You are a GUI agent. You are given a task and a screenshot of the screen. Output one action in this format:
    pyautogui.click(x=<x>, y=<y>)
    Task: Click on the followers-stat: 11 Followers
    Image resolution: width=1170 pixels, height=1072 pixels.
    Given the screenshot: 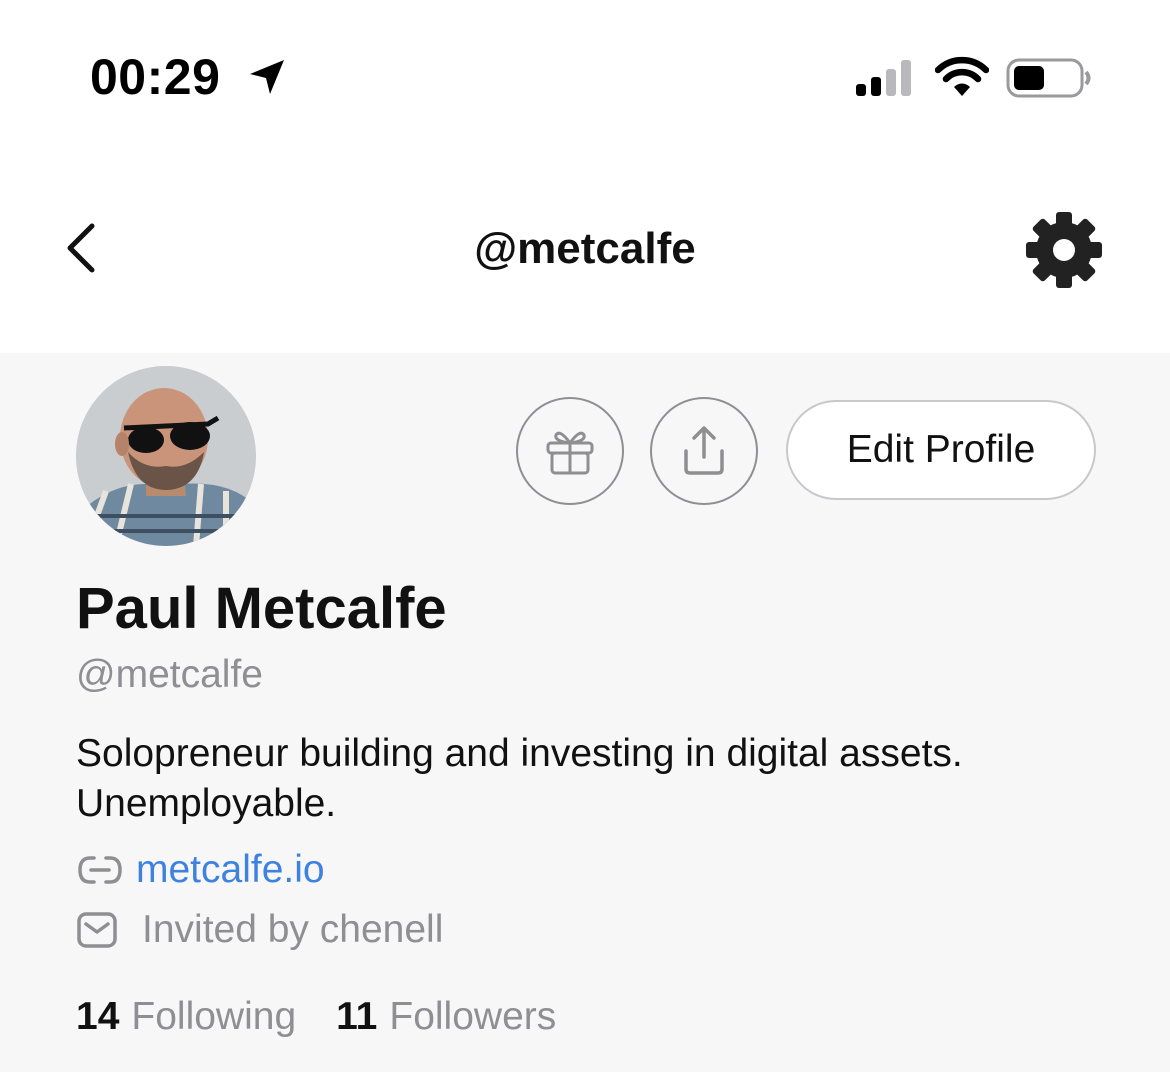 What is the action you would take?
    pyautogui.click(x=446, y=1017)
    